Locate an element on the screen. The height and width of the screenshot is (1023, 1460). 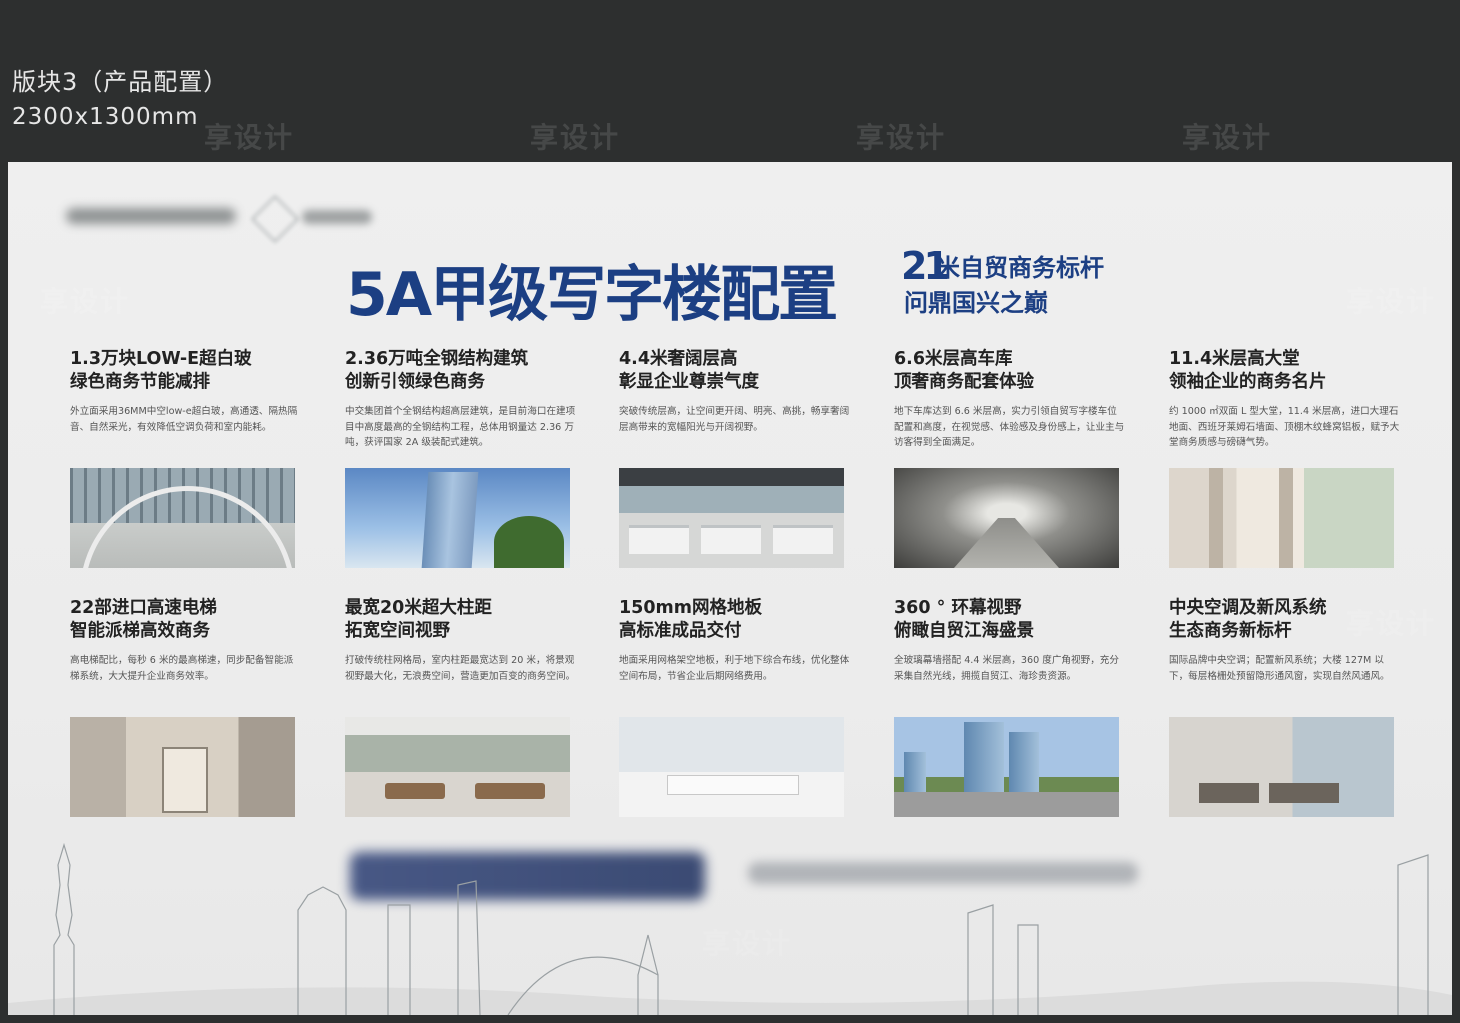
feature-heading: 2.36万吨全钢结构建筑 is located at coordinates (437, 359).